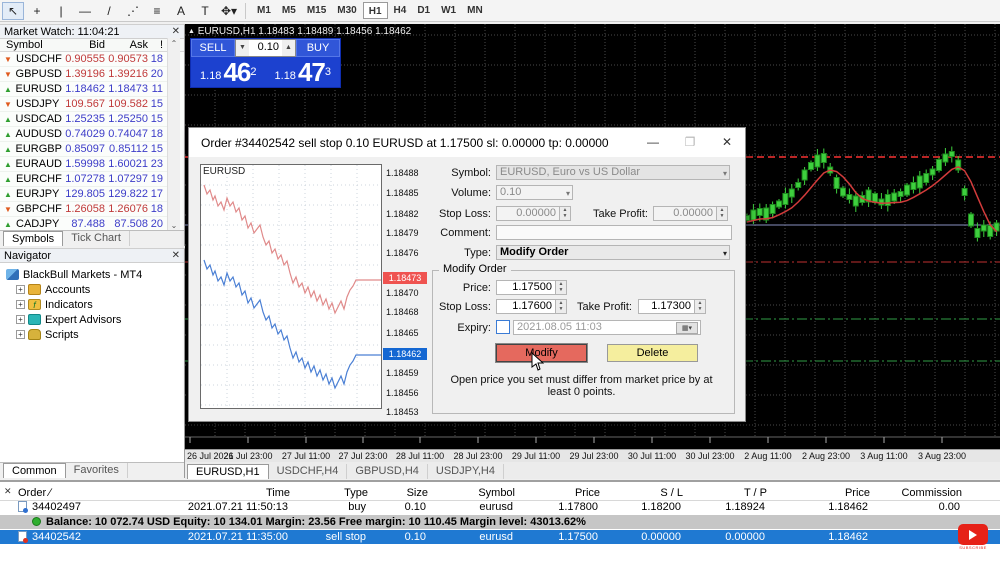  Describe the element at coordinates (34, 470) in the screenshot. I see `tab-common: Common` at that location.